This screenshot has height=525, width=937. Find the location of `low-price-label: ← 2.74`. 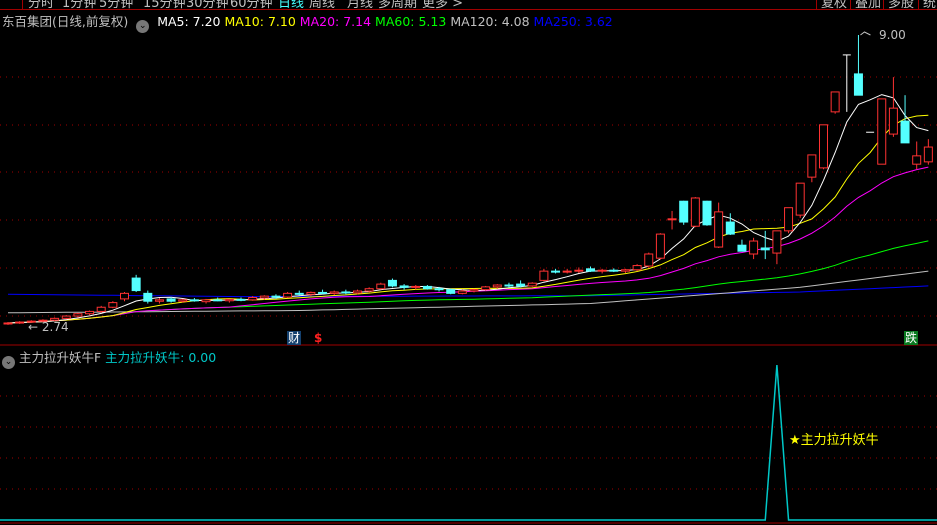

low-price-label: ← 2.74 is located at coordinates (48, 327).